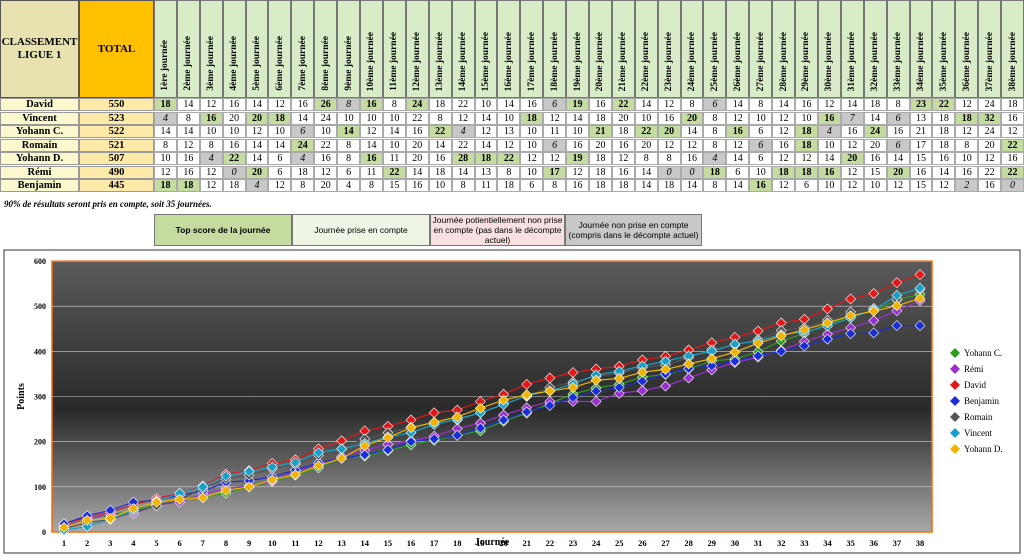  I want to click on score-cell: 7, so click(852, 118).